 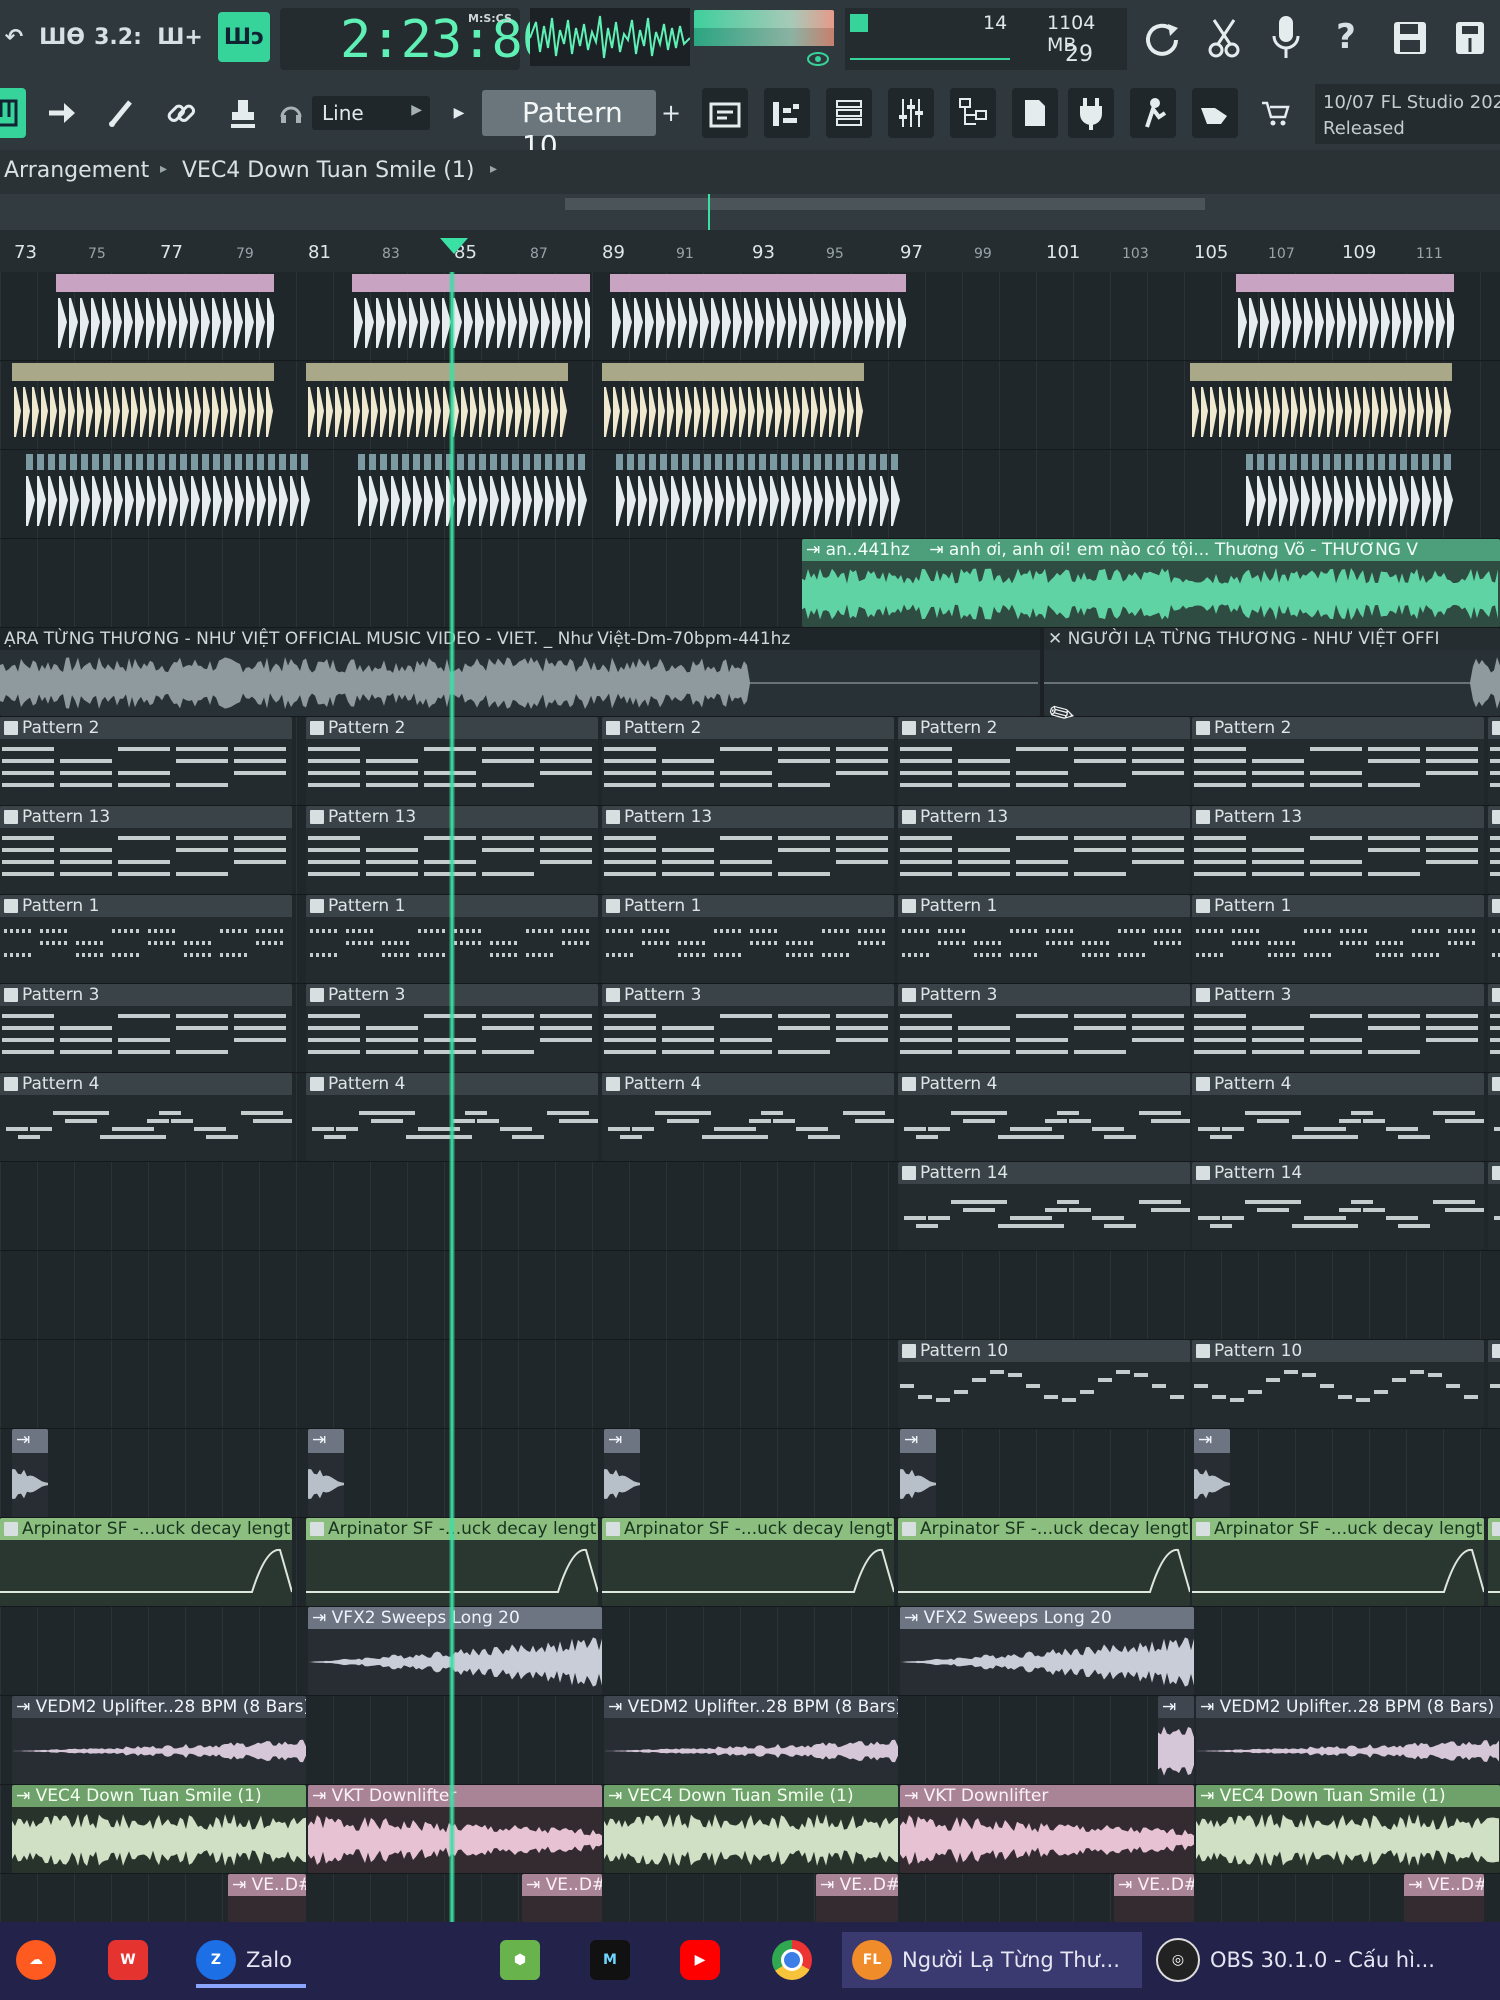 I want to click on browser-tree-icon, so click(x=973, y=113).